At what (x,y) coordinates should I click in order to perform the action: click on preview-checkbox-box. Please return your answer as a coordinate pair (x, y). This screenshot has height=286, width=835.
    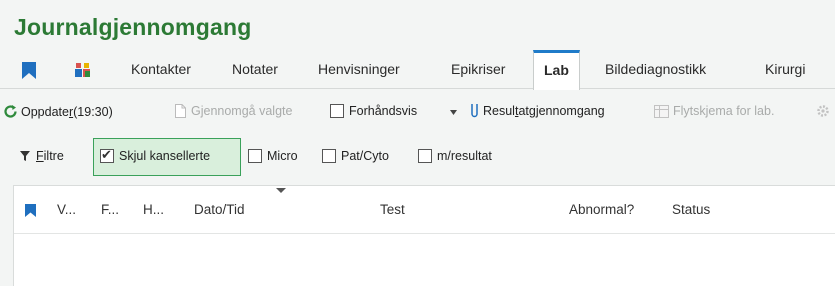
    Looking at the image, I should click on (337, 111).